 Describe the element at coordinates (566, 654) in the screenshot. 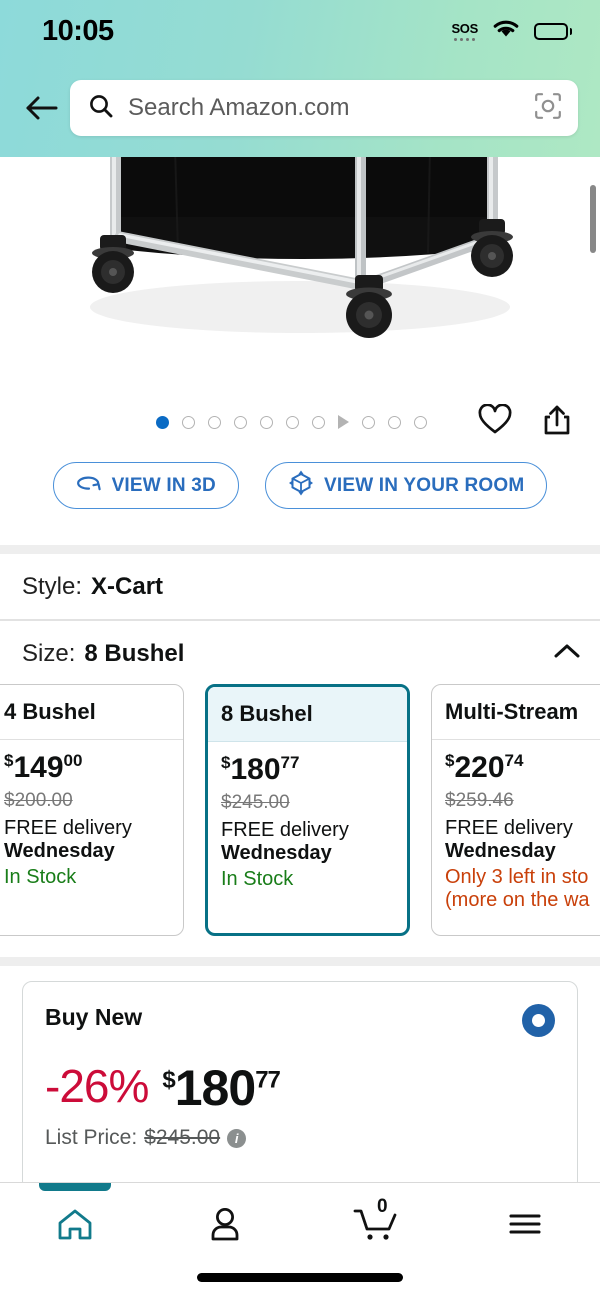

I see `chevron-up-icon` at that location.